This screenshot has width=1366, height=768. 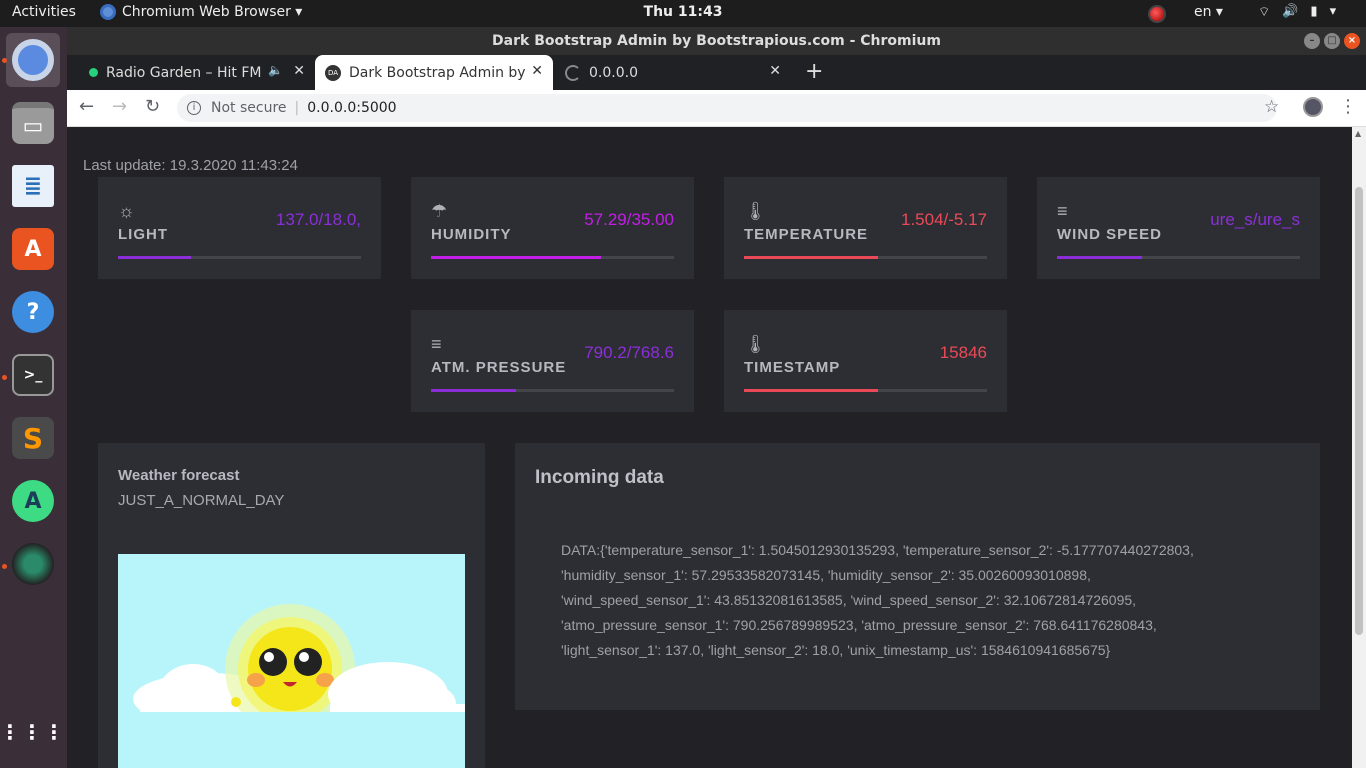 What do you see at coordinates (963, 352) in the screenshot?
I see `card-value: 15846` at bounding box center [963, 352].